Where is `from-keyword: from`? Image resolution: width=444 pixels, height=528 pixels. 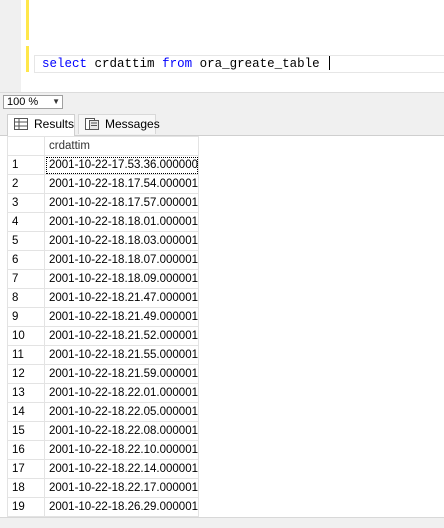 from-keyword: from is located at coordinates (177, 64).